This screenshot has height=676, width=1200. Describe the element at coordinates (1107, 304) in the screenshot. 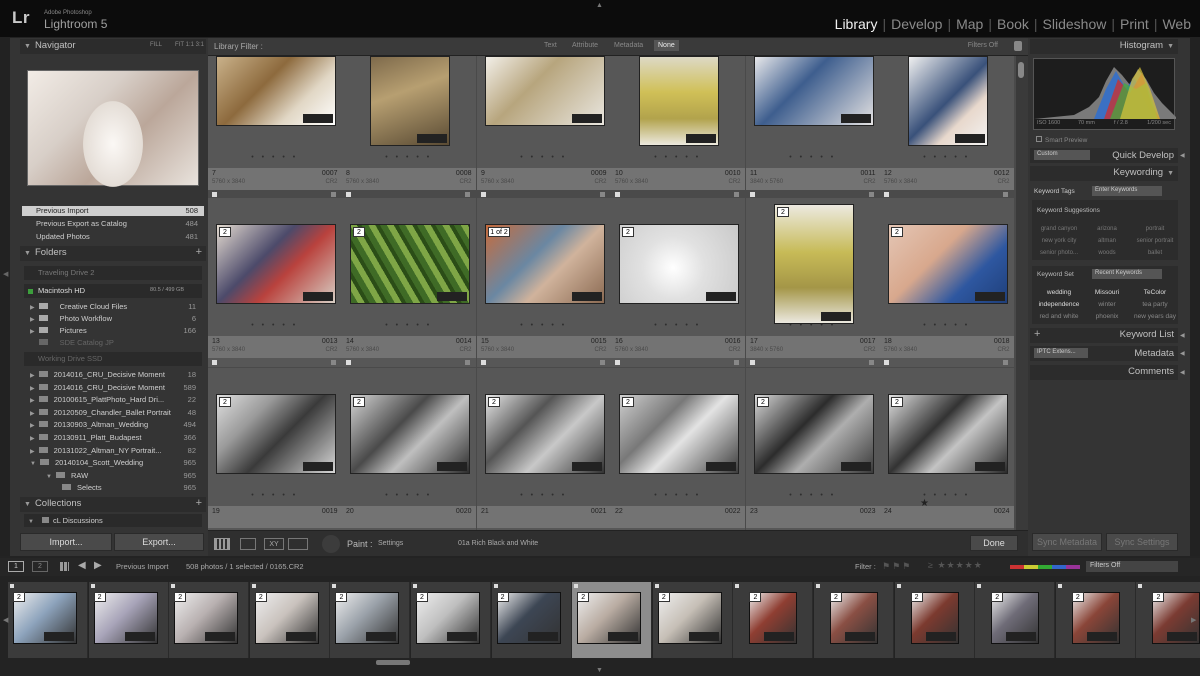

I see `keyword-set-item: winter` at that location.